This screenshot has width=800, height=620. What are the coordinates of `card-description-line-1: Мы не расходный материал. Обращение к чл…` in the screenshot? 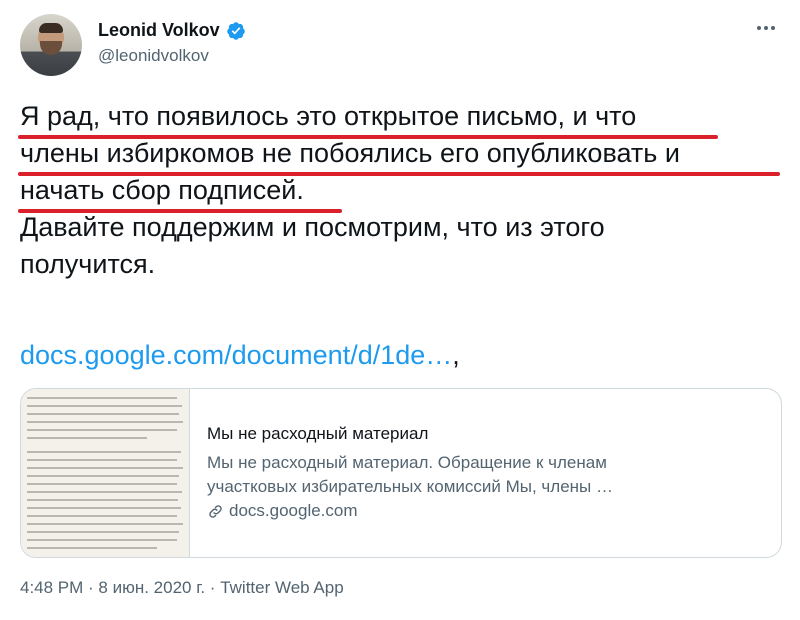 It's located at (407, 462).